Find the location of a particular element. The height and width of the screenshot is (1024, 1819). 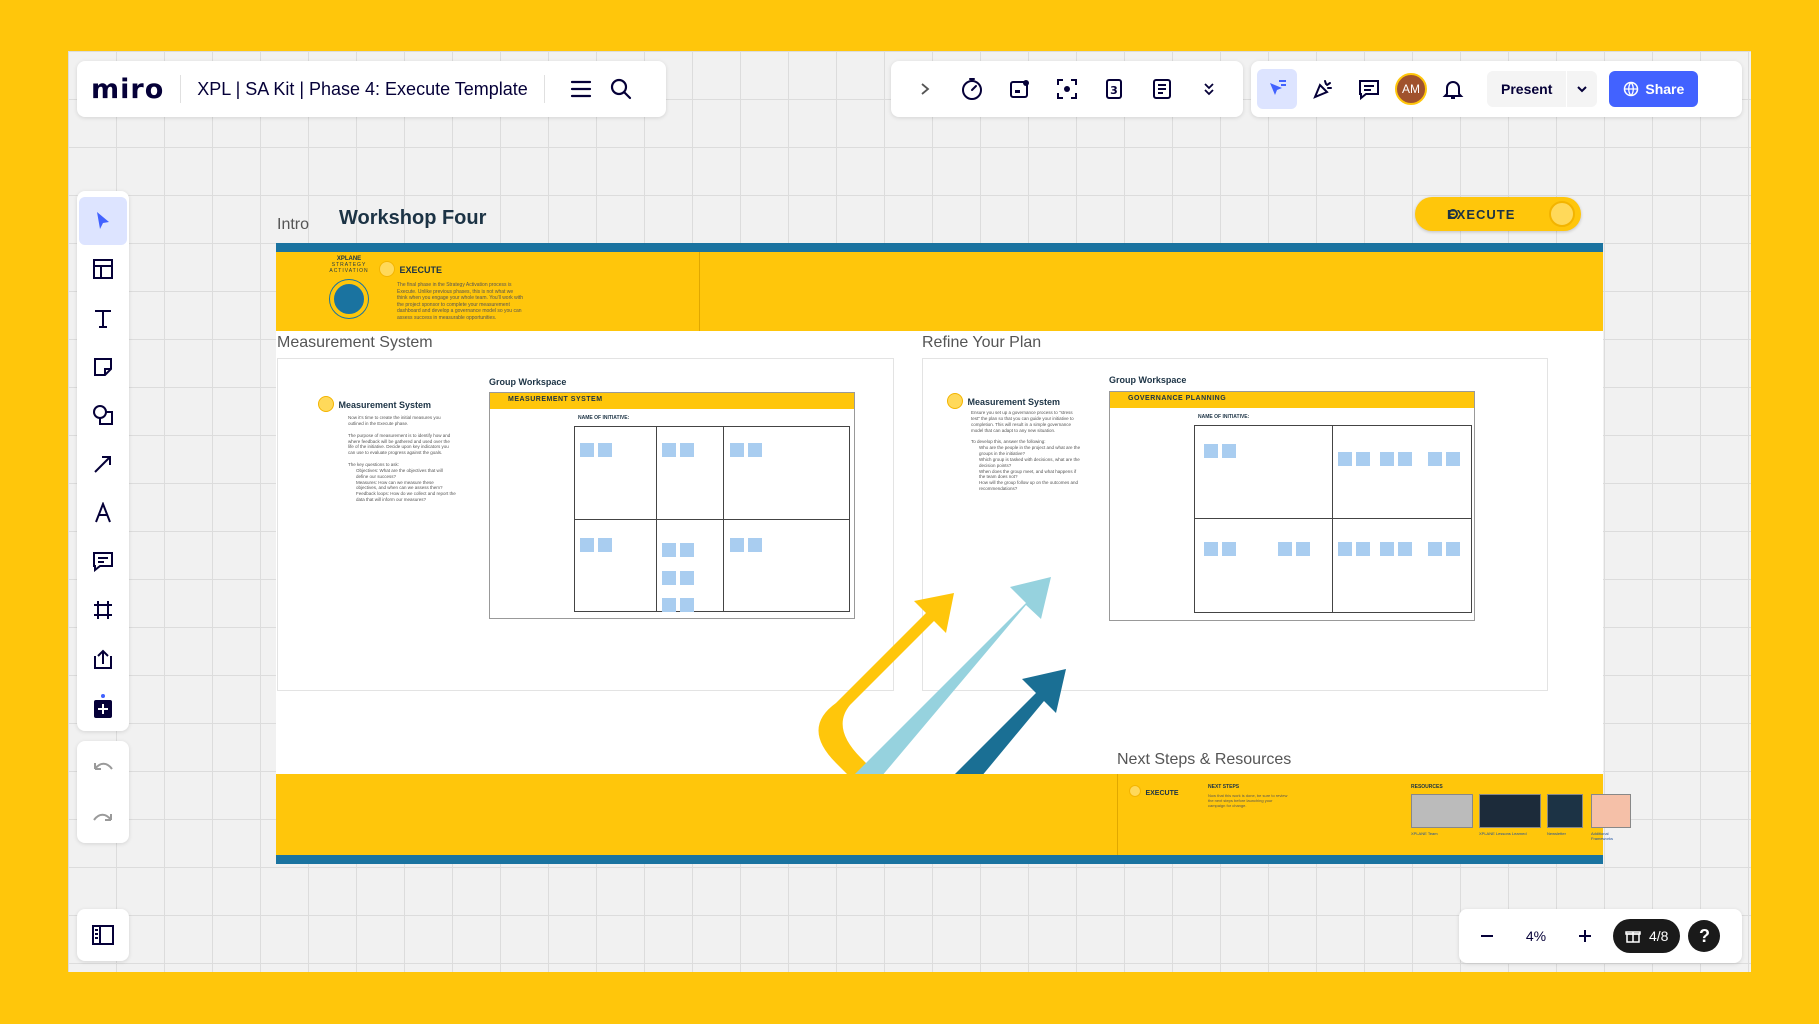

share-label: Share is located at coordinates (1665, 89).